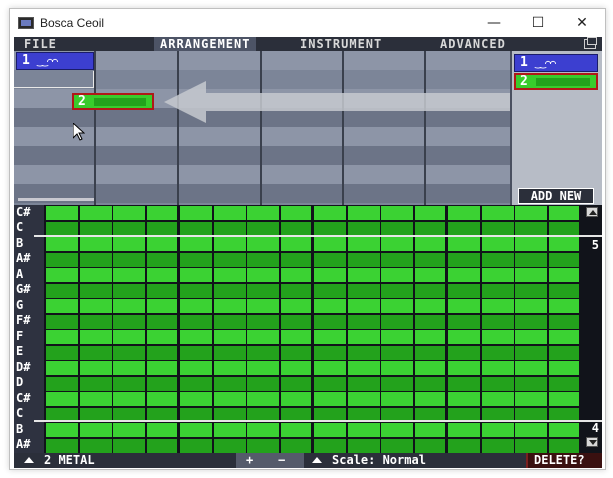 The image size is (613, 478). Describe the element at coordinates (29, 460) in the screenshot. I see `instrument-up-icon` at that location.